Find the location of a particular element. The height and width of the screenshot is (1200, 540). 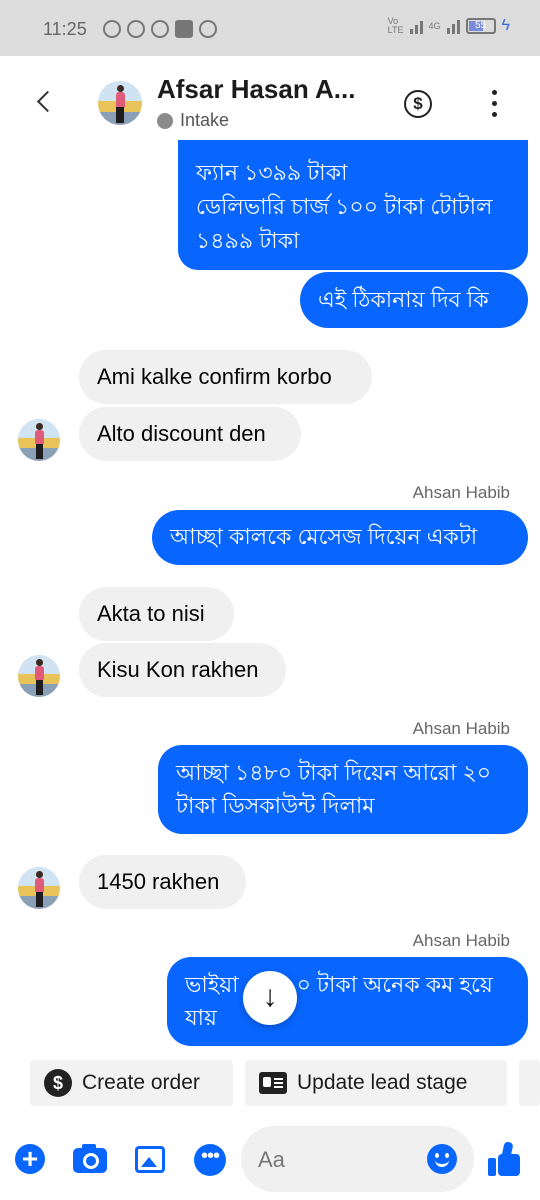

message-text: Alto discount den is located at coordinates (181, 433).